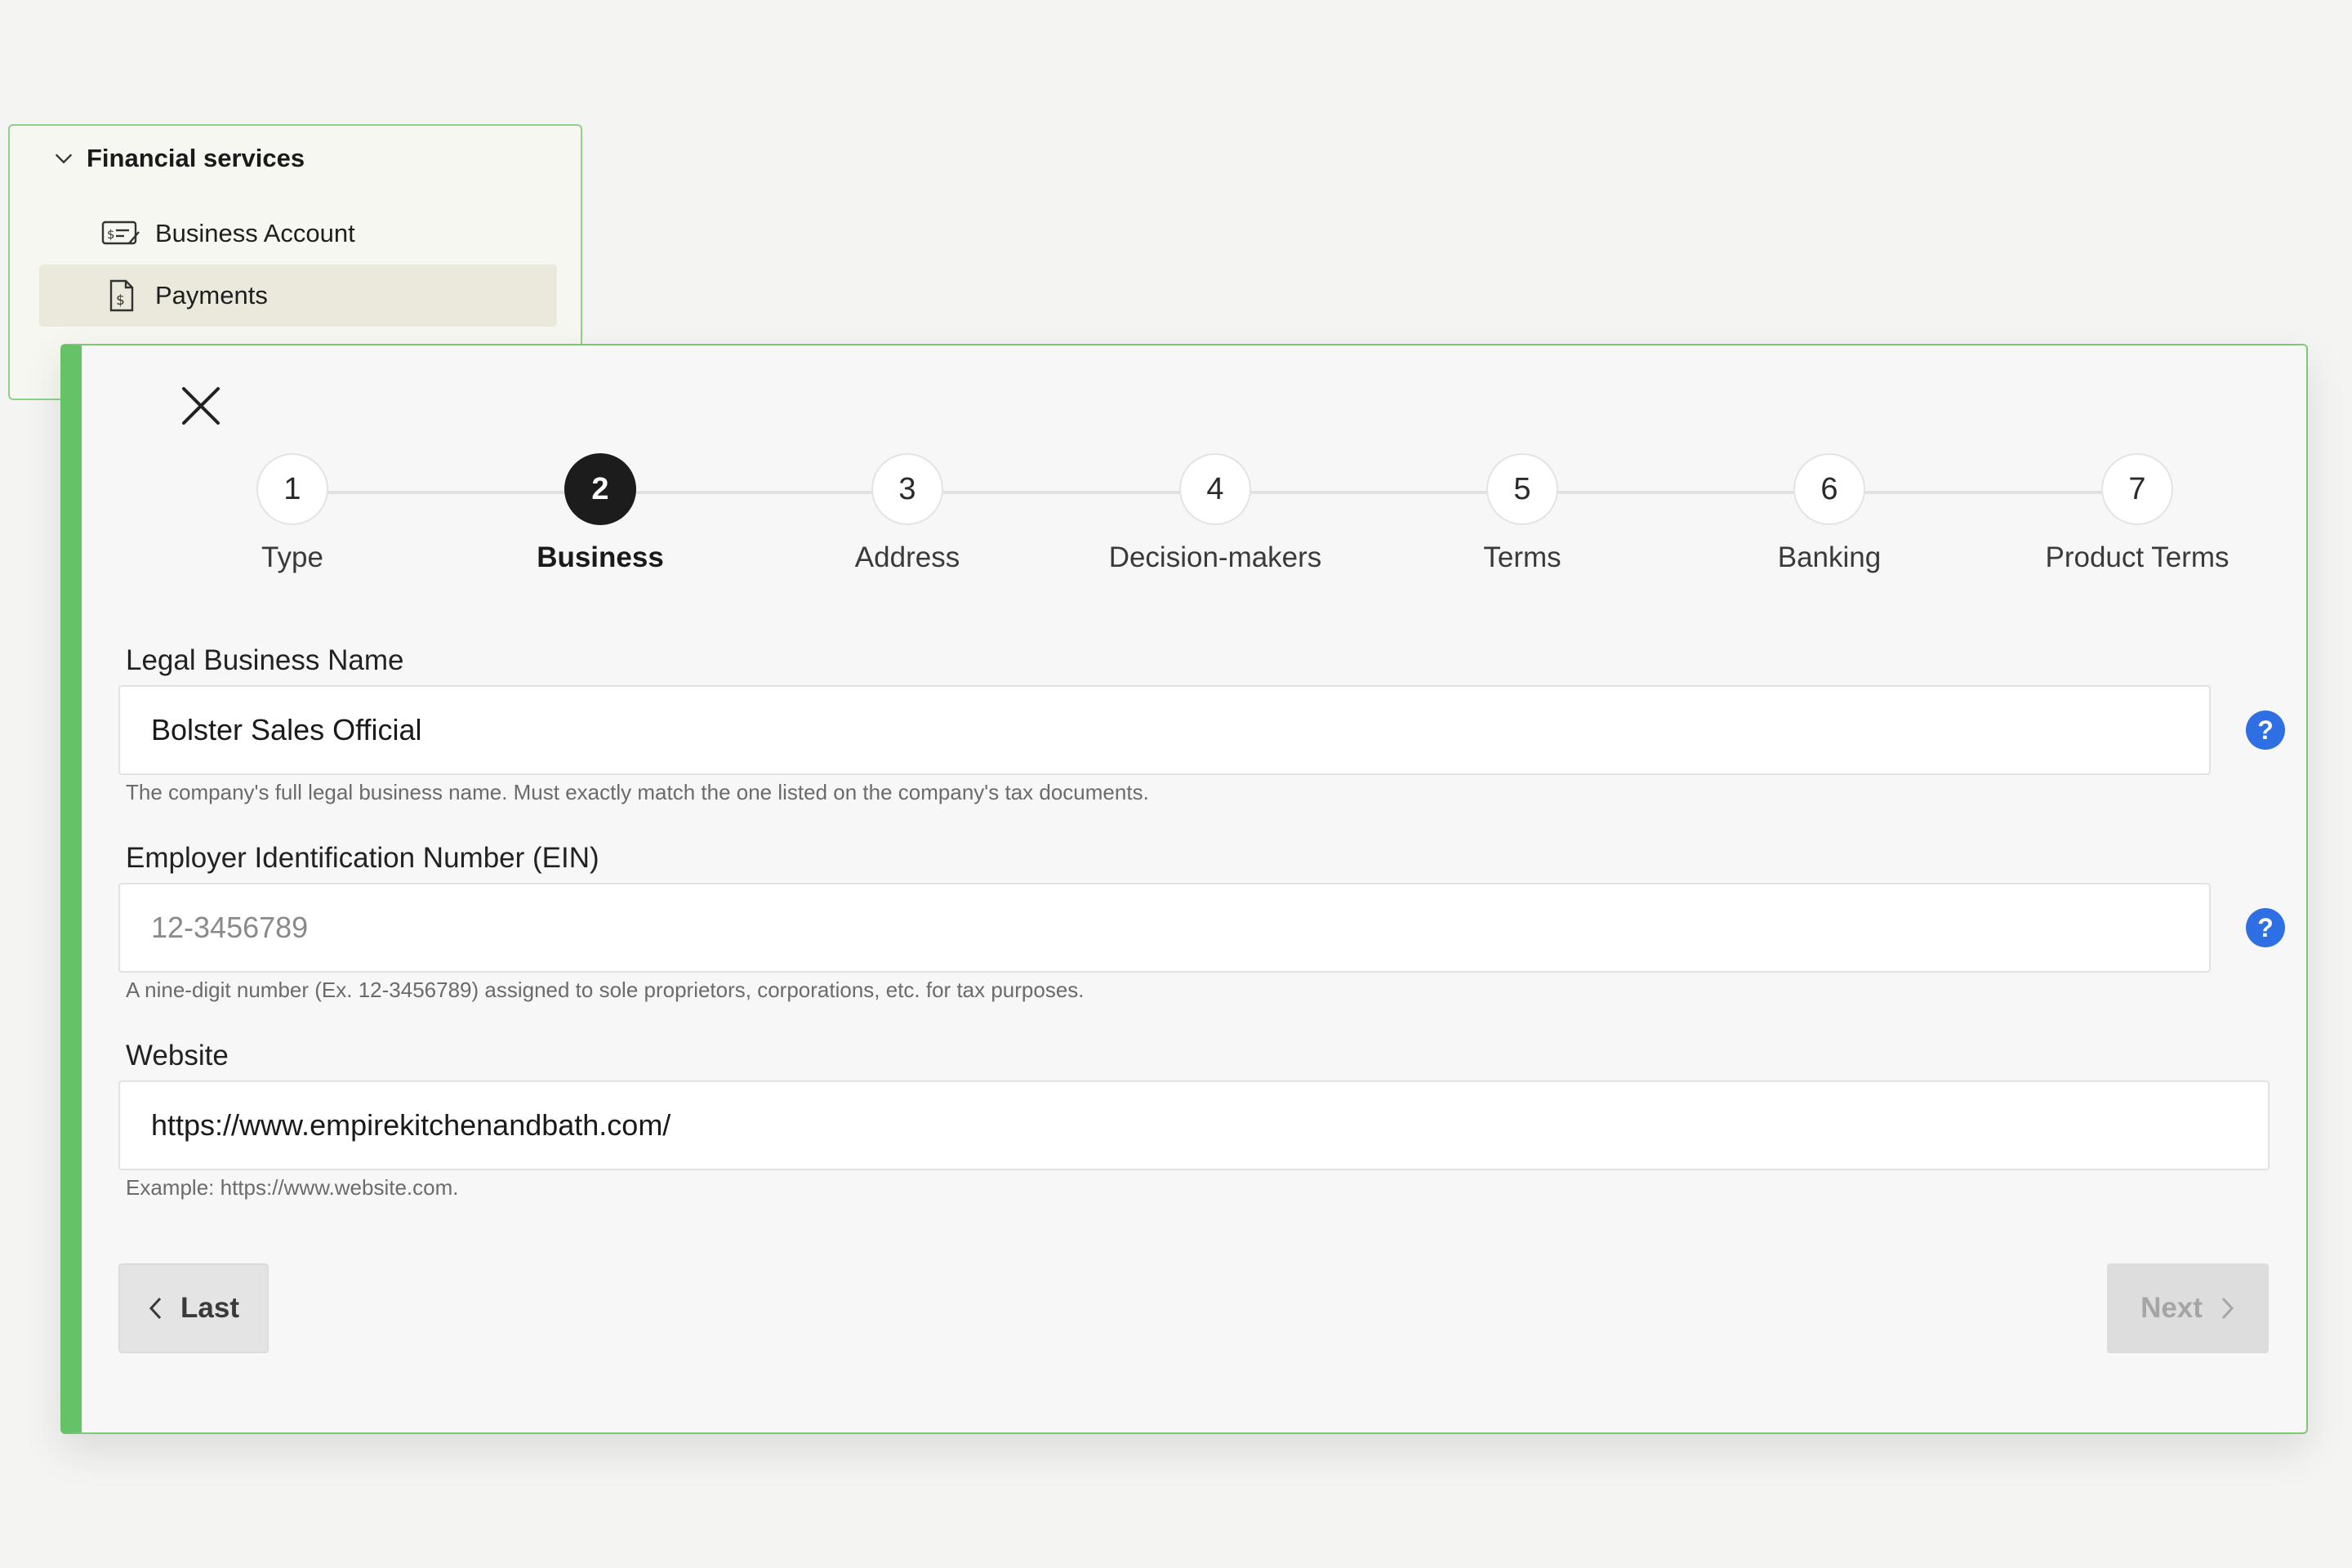  Describe the element at coordinates (1194, 1125) in the screenshot. I see `website-input` at that location.